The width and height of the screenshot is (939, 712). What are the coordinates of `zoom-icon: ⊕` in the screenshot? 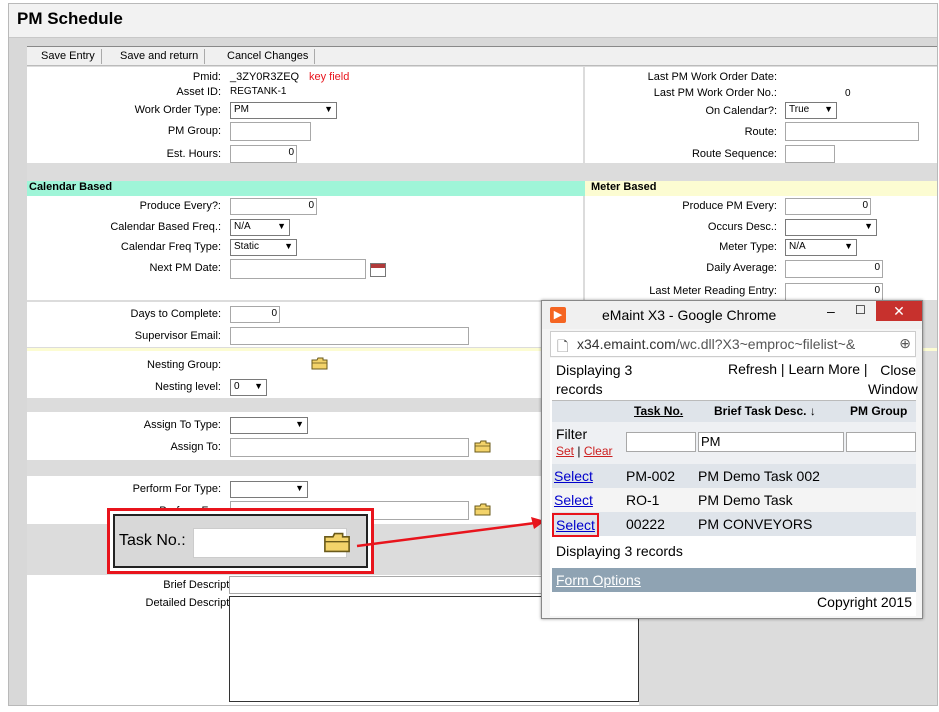 It's located at (905, 343).